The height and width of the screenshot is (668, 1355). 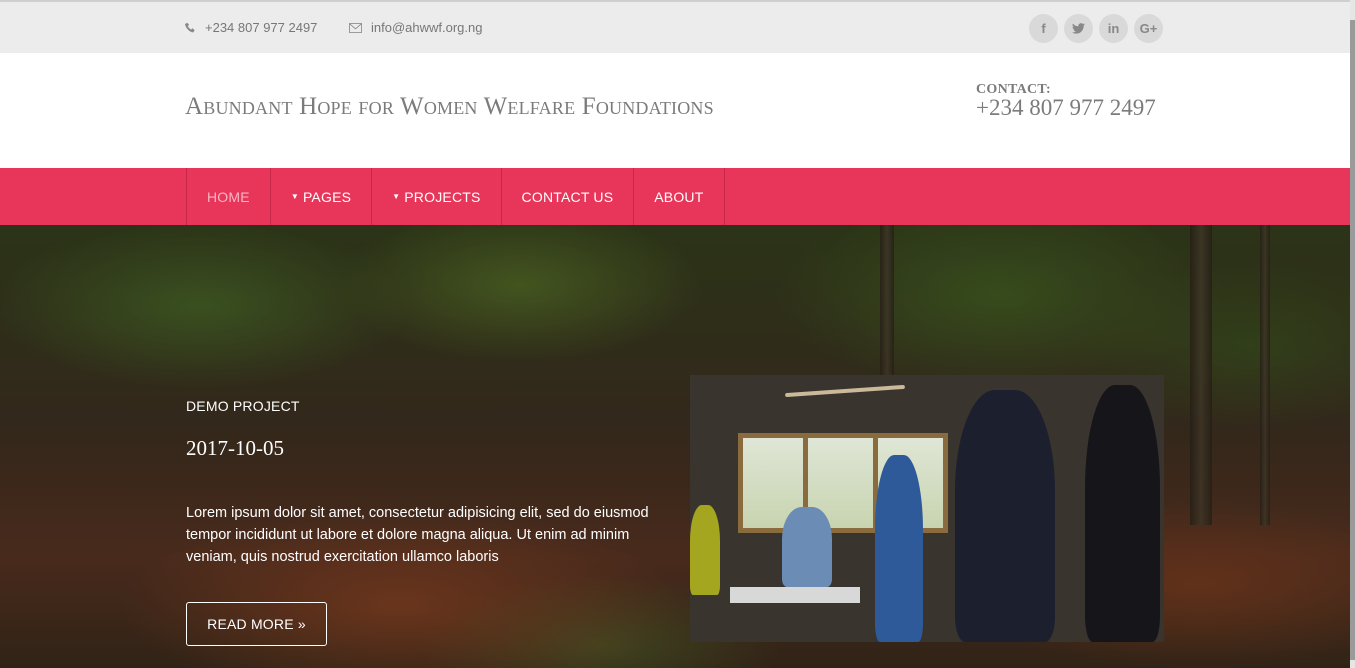 I want to click on project-category: DEMO PROJECT, so click(x=243, y=406).